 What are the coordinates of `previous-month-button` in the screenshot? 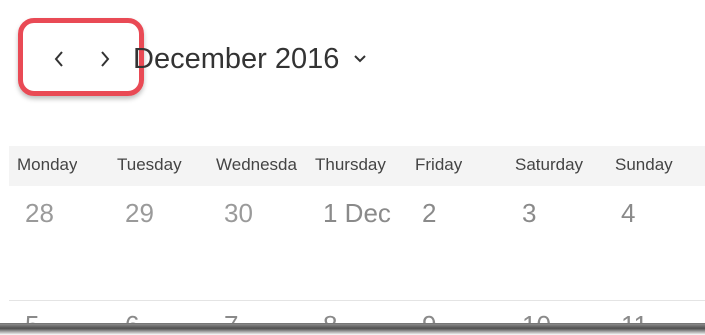 It's located at (59, 59).